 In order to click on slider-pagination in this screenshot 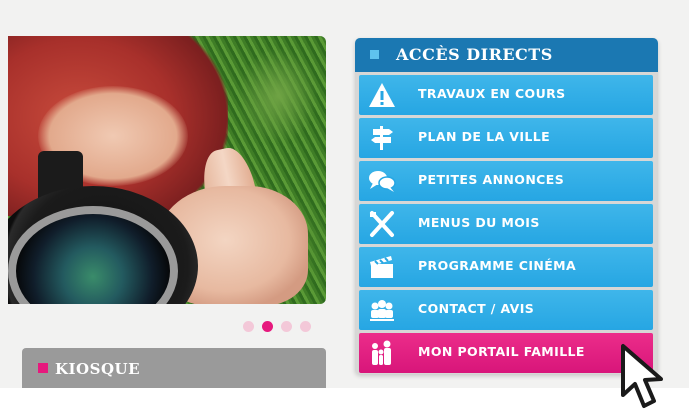, I will do `click(277, 326)`.